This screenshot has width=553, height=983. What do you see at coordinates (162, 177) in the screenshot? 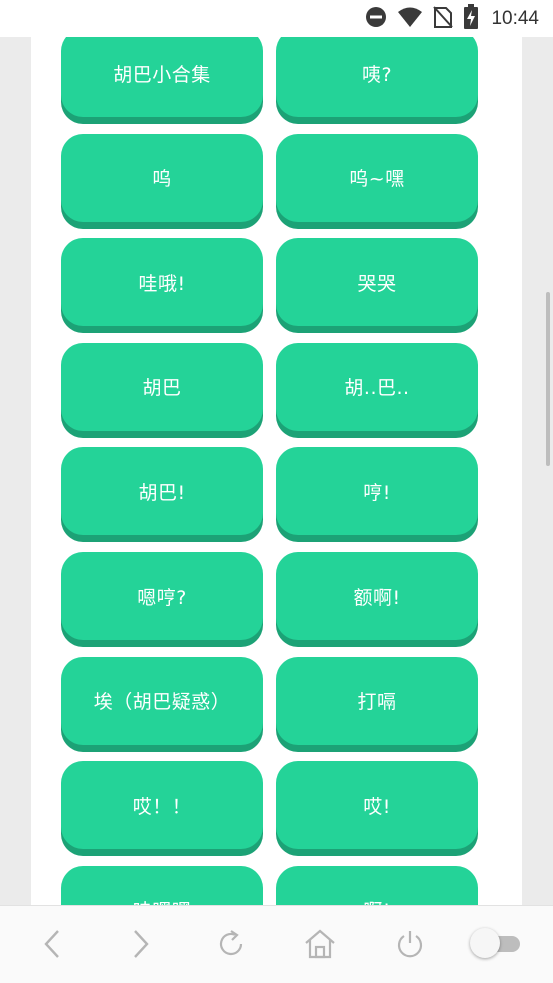
I see `sound-button: 呜` at bounding box center [162, 177].